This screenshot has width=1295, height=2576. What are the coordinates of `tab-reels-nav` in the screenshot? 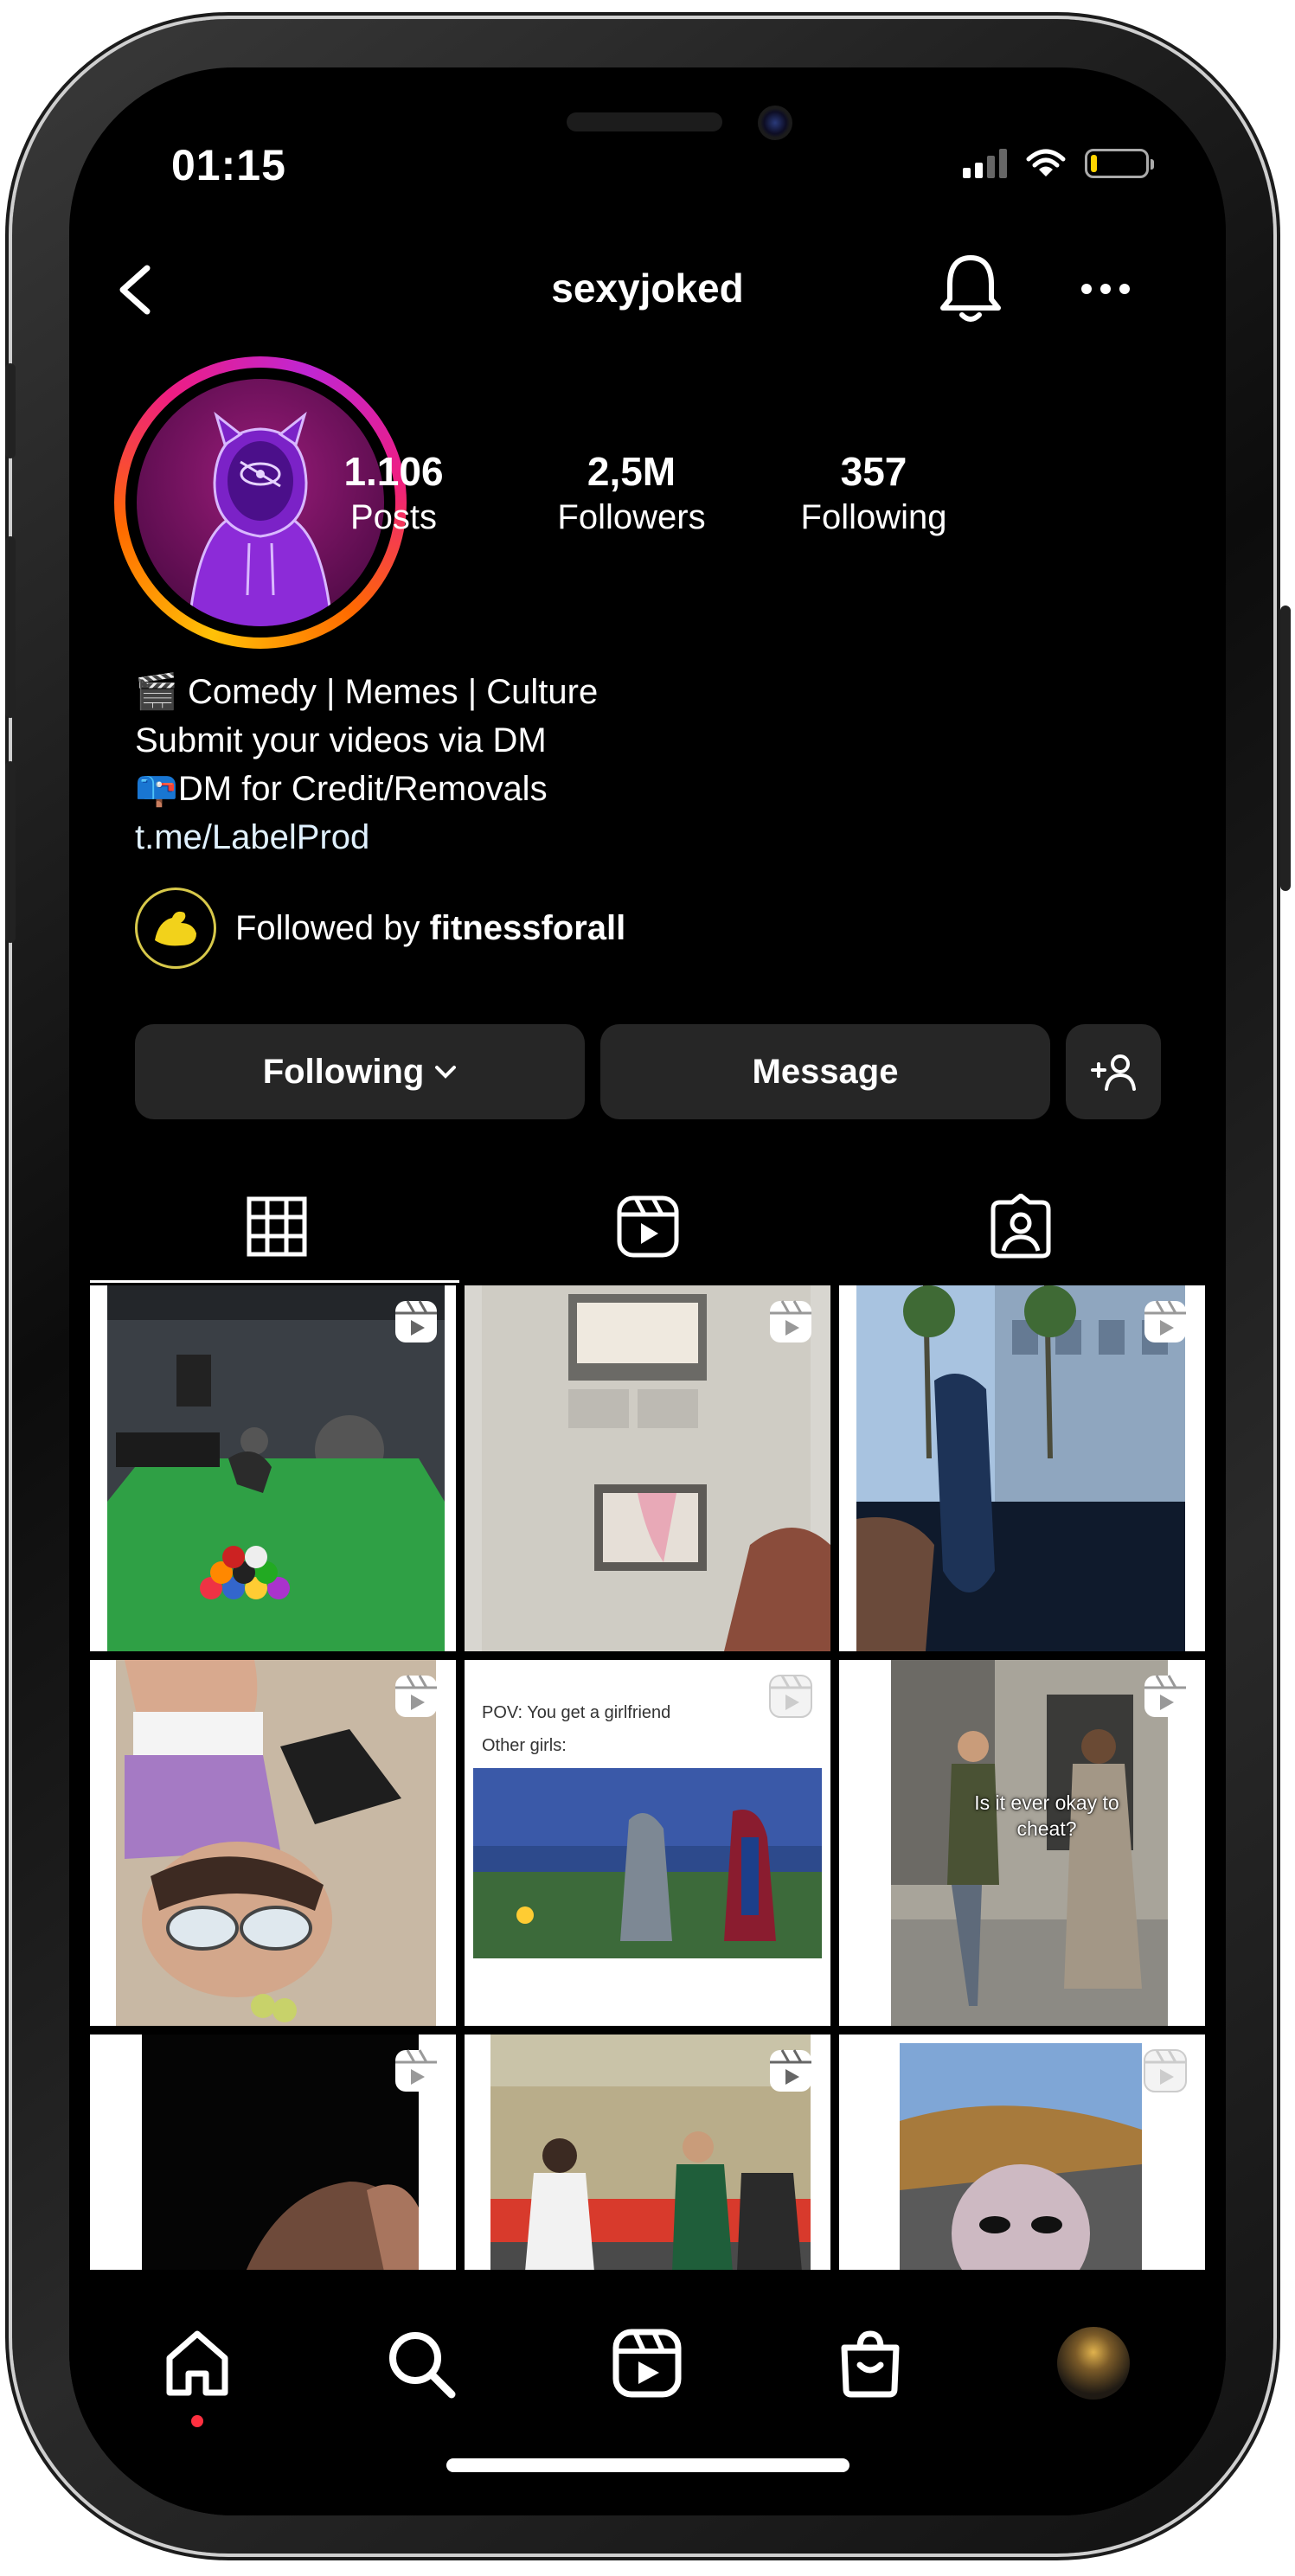 It's located at (648, 2363).